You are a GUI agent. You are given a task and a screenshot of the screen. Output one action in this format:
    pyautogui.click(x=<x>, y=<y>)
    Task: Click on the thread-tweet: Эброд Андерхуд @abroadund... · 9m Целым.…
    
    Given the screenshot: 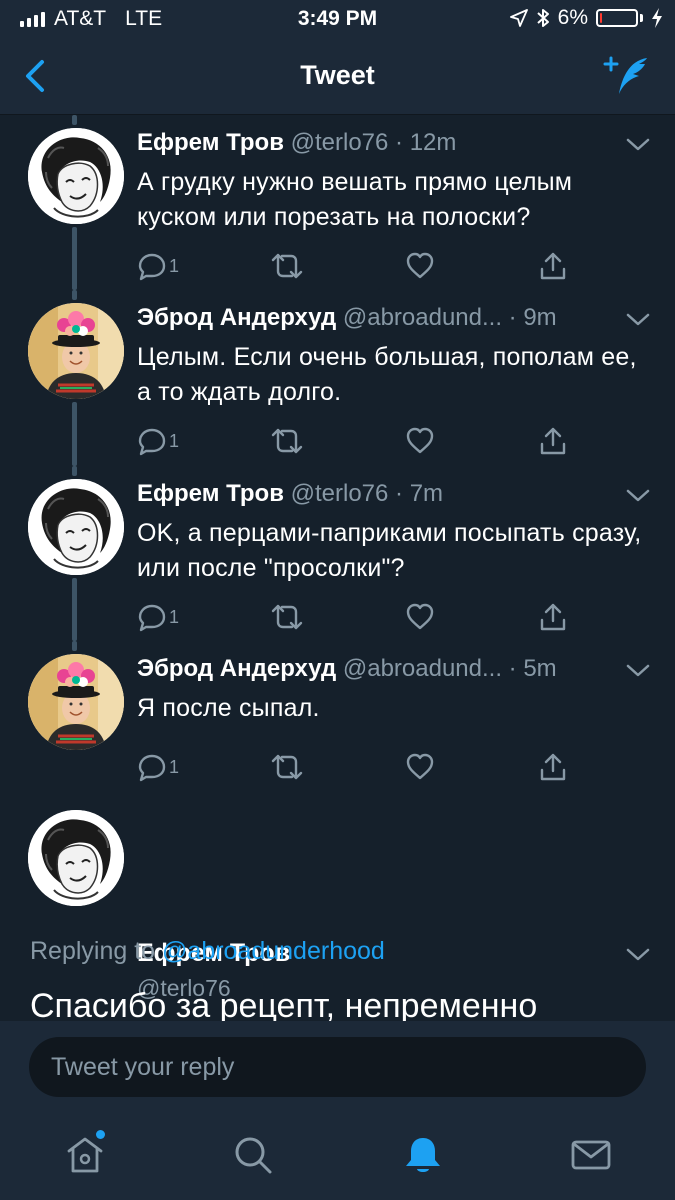 What is the action you would take?
    pyautogui.click(x=337, y=378)
    